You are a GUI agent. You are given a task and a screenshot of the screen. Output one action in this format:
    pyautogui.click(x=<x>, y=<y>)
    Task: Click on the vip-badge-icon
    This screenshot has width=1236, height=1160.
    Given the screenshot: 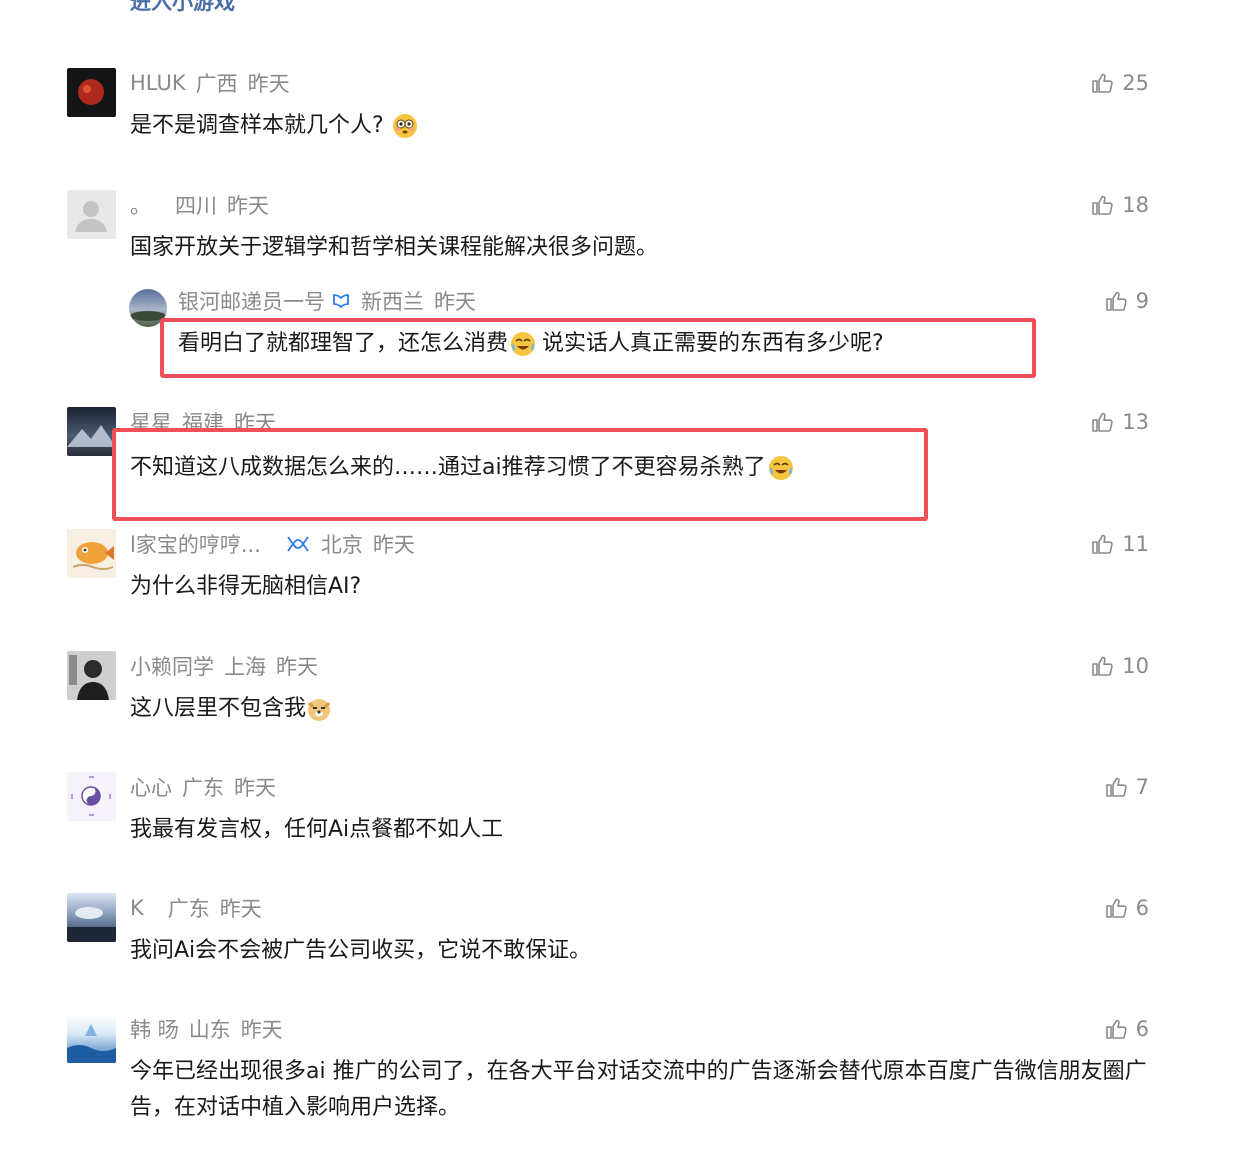 What is the action you would take?
    pyautogui.click(x=298, y=544)
    